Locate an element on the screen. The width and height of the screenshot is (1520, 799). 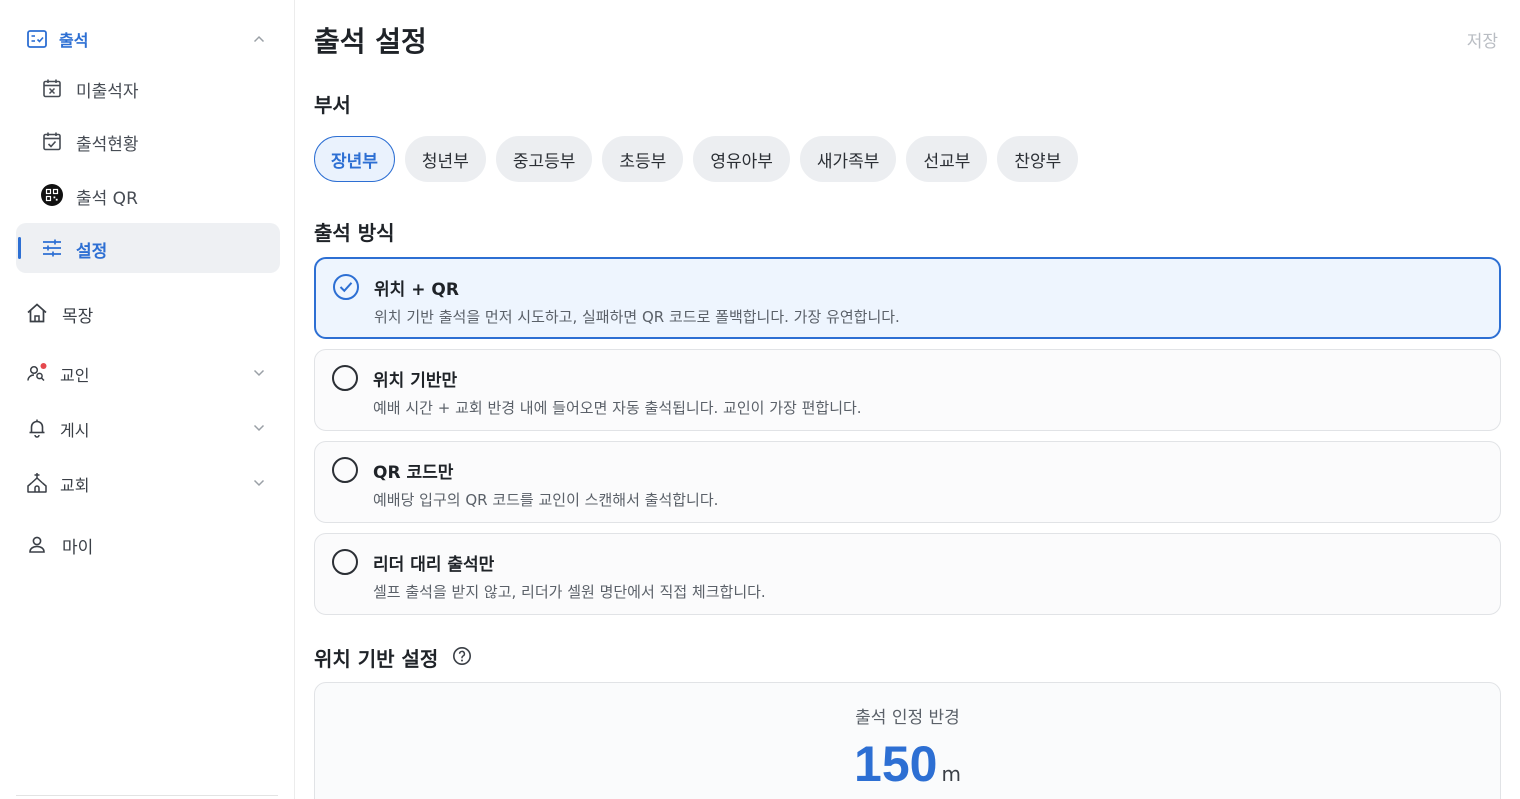
sidebar-item-label: 마이 is located at coordinates (78, 548).